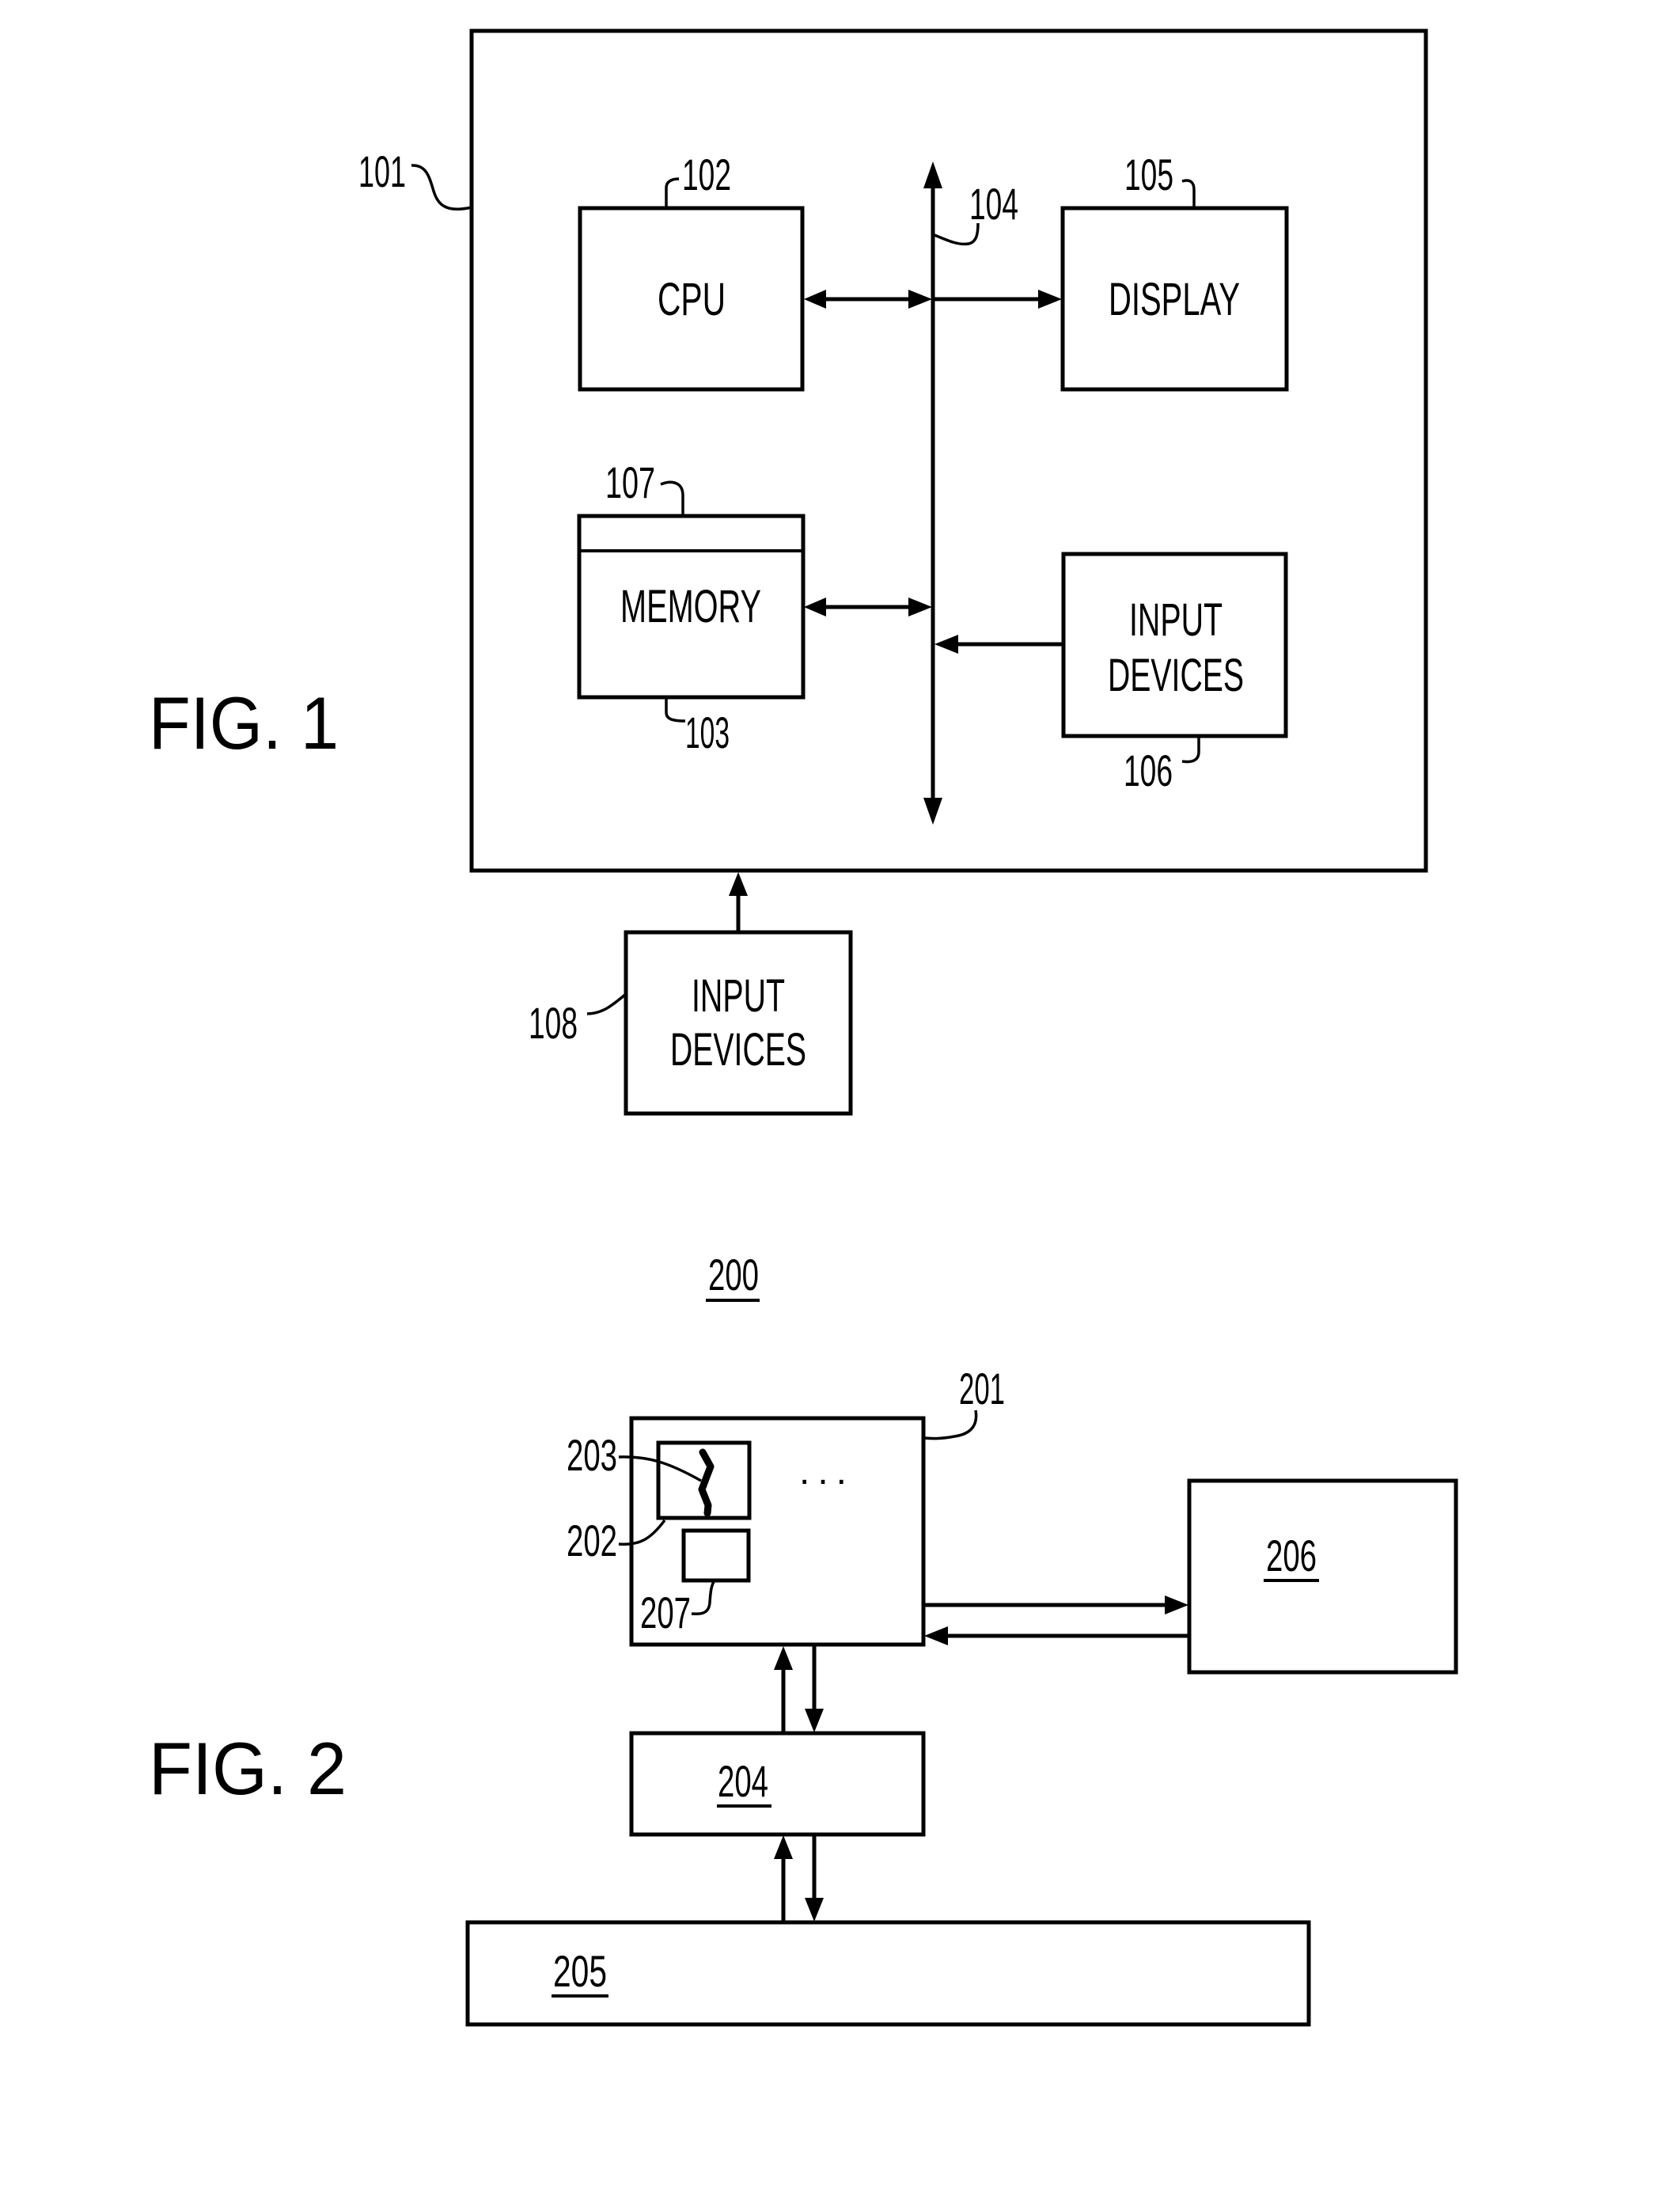 Image resolution: width=1668 pixels, height=2212 pixels. What do you see at coordinates (1176, 675) in the screenshot?
I see `internal-input-devices-label-line2: DEVICES` at bounding box center [1176, 675].